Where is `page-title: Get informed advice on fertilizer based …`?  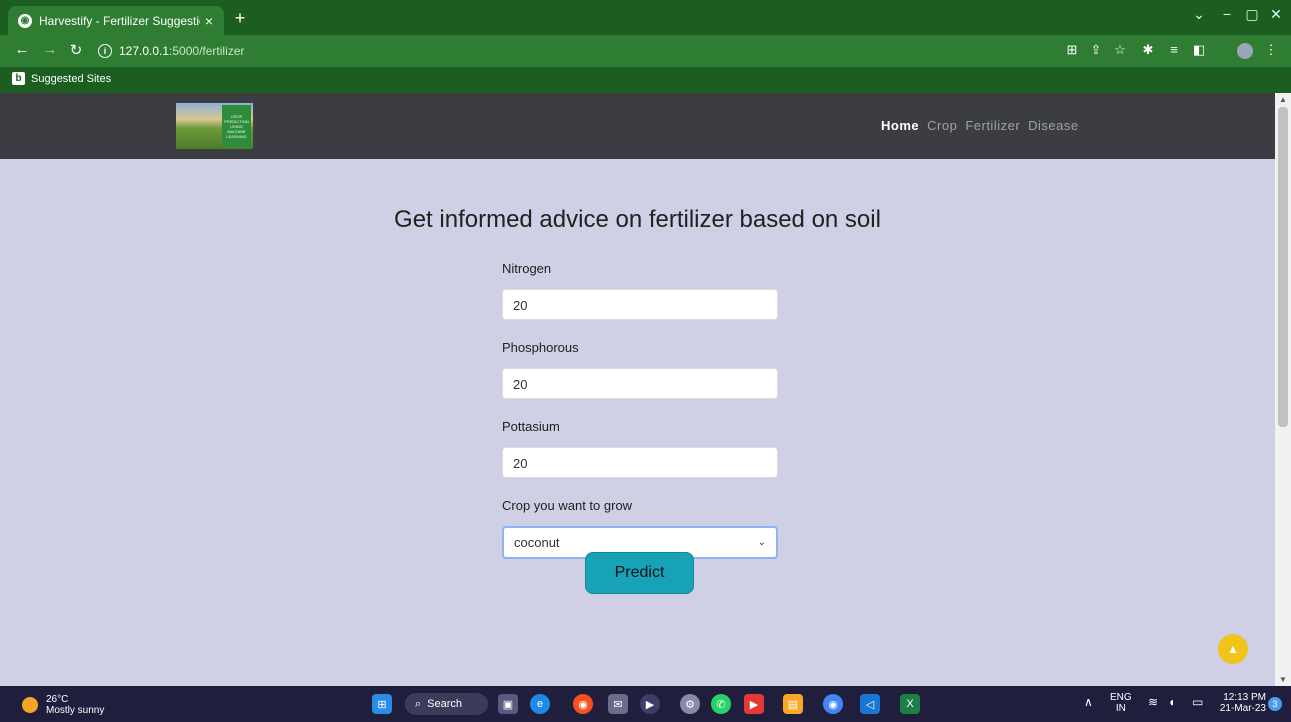 page-title: Get informed advice on fertilizer based … is located at coordinates (637, 219).